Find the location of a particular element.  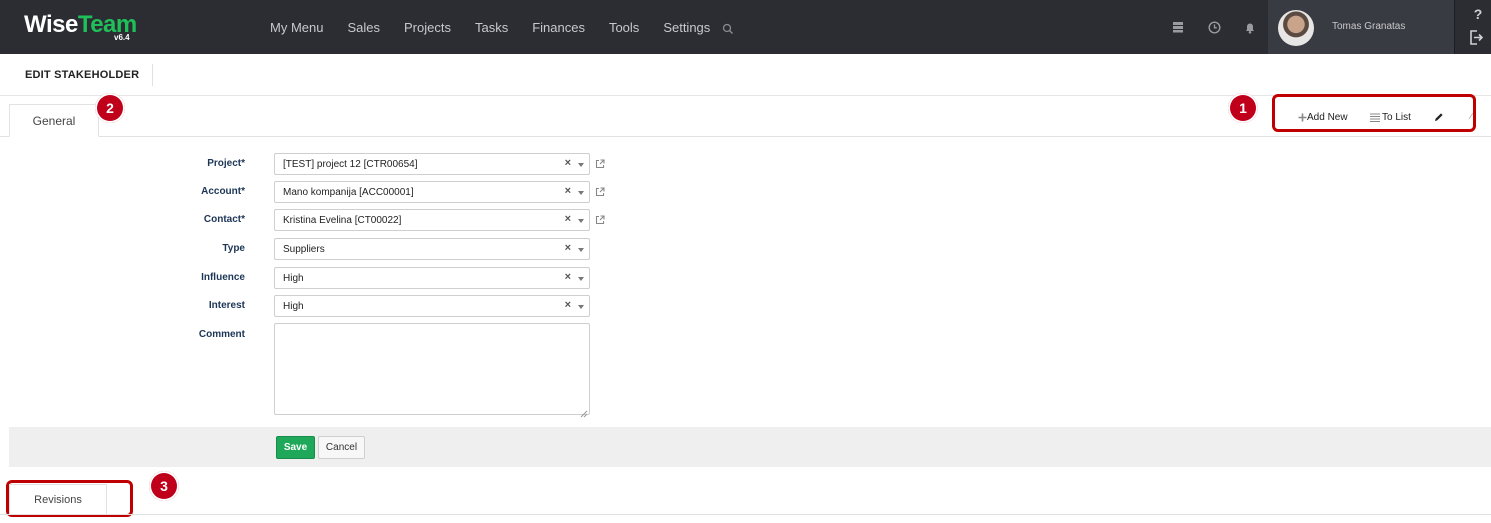

form-action-bar: Save Cancel is located at coordinates (750, 447).